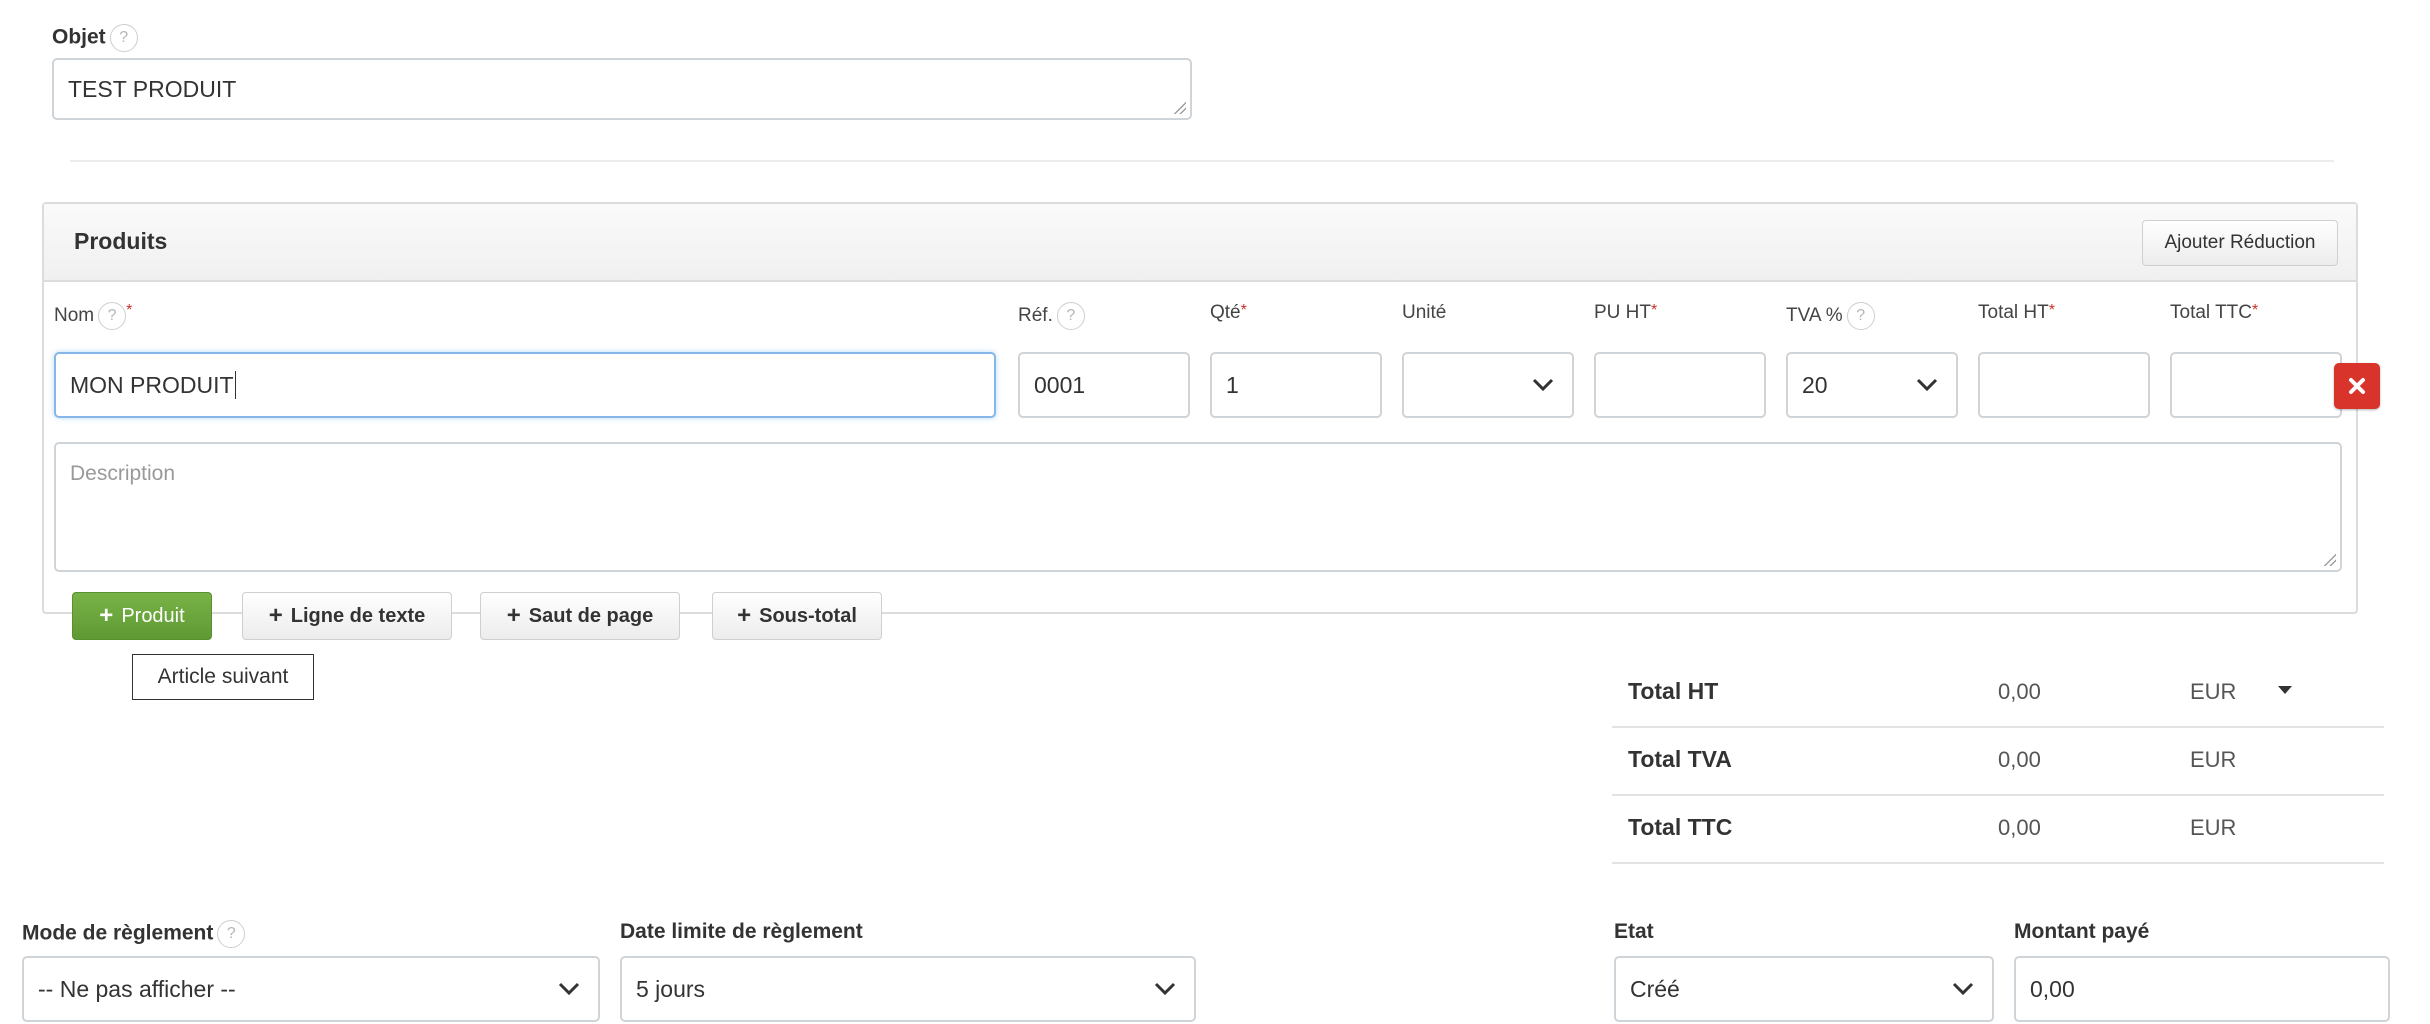  What do you see at coordinates (908, 989) in the screenshot?
I see `date-limite-select: 5 jours` at bounding box center [908, 989].